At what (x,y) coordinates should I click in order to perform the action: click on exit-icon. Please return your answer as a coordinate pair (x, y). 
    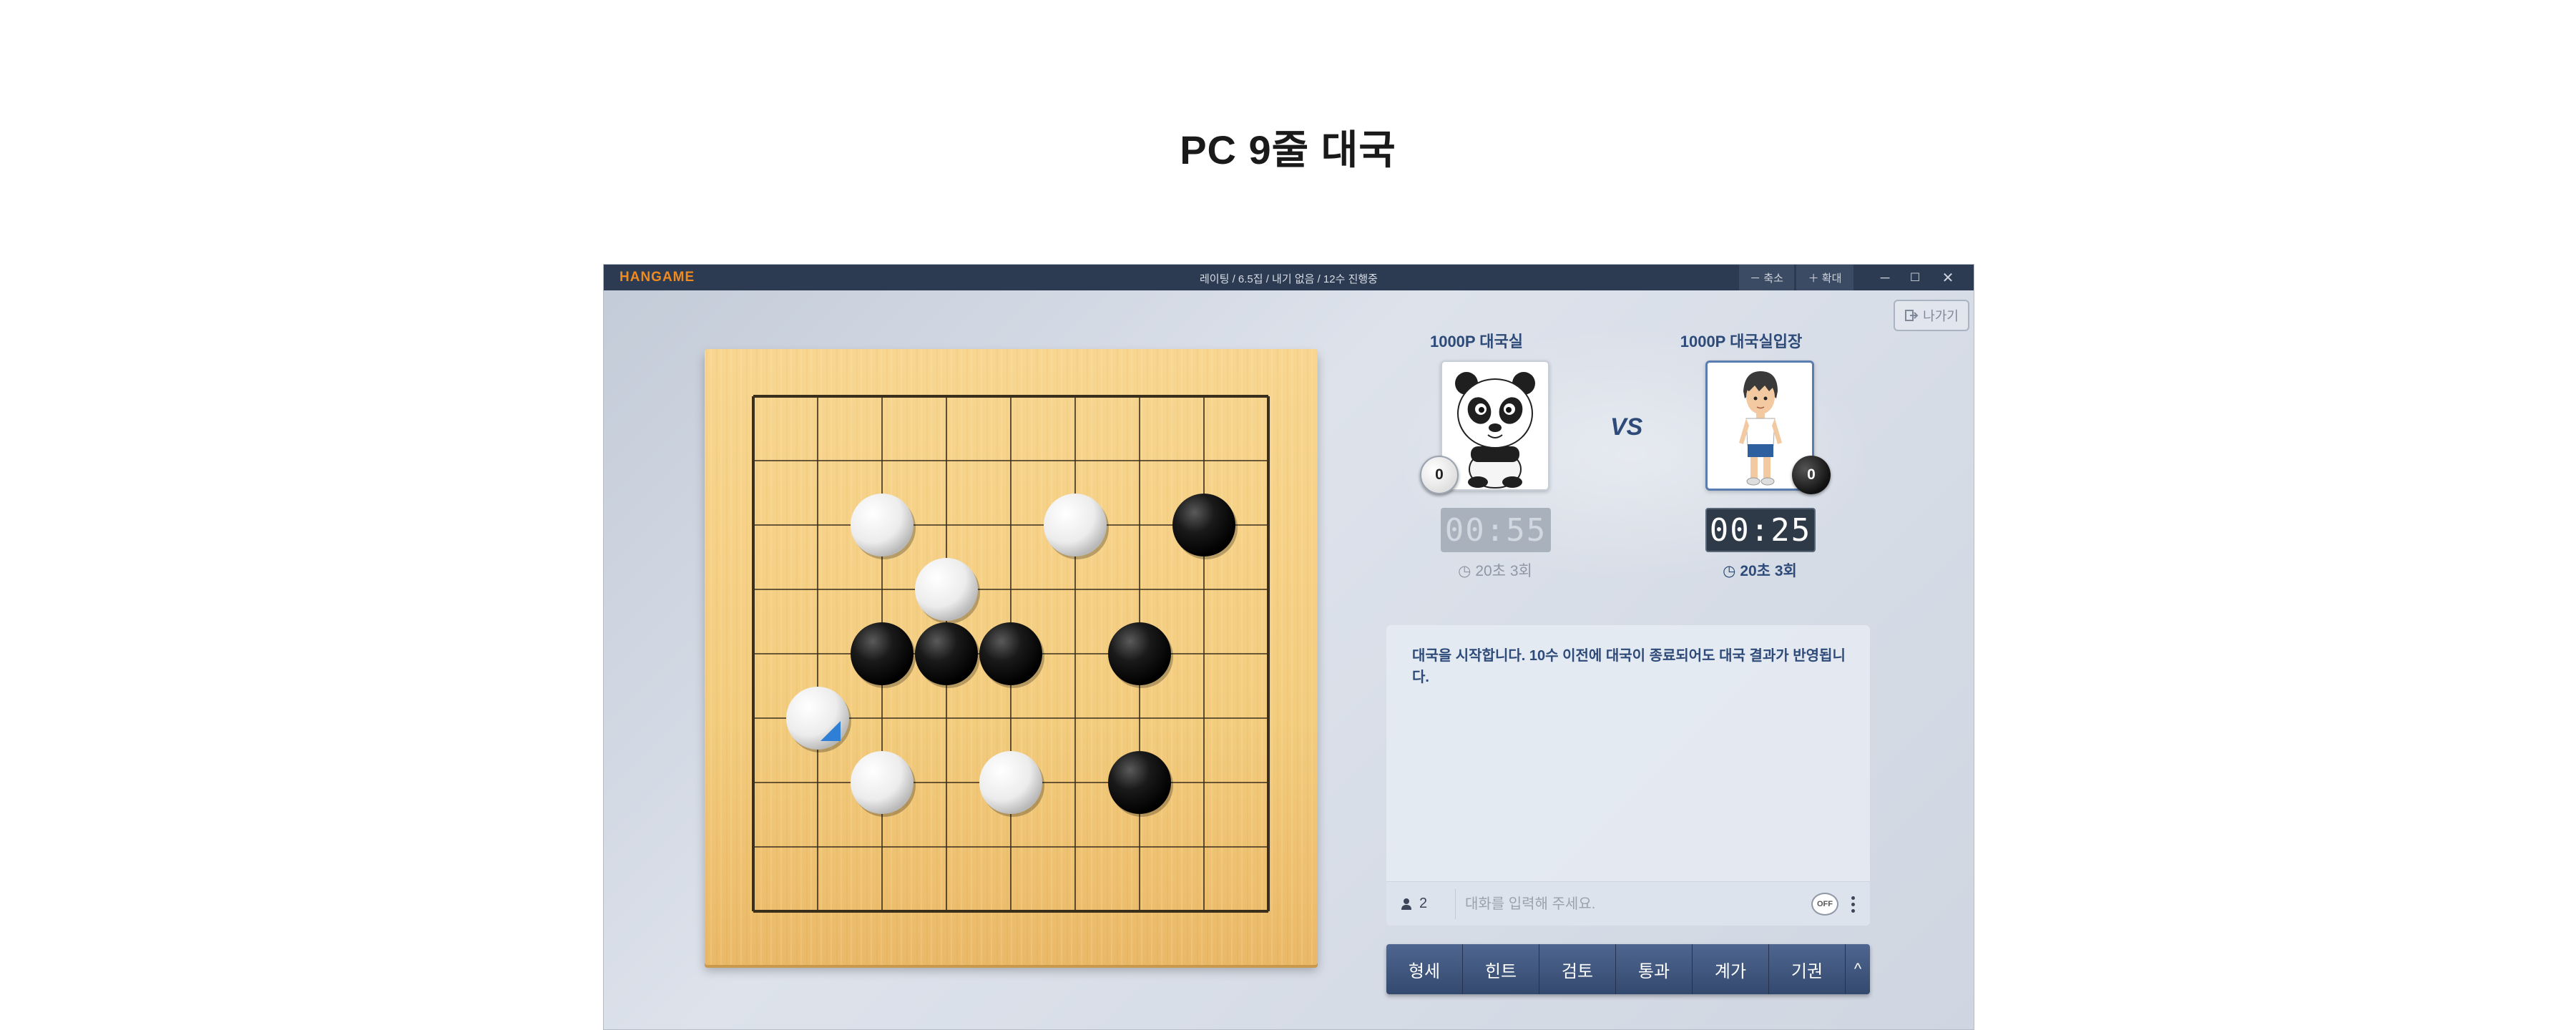
    Looking at the image, I should click on (1912, 315).